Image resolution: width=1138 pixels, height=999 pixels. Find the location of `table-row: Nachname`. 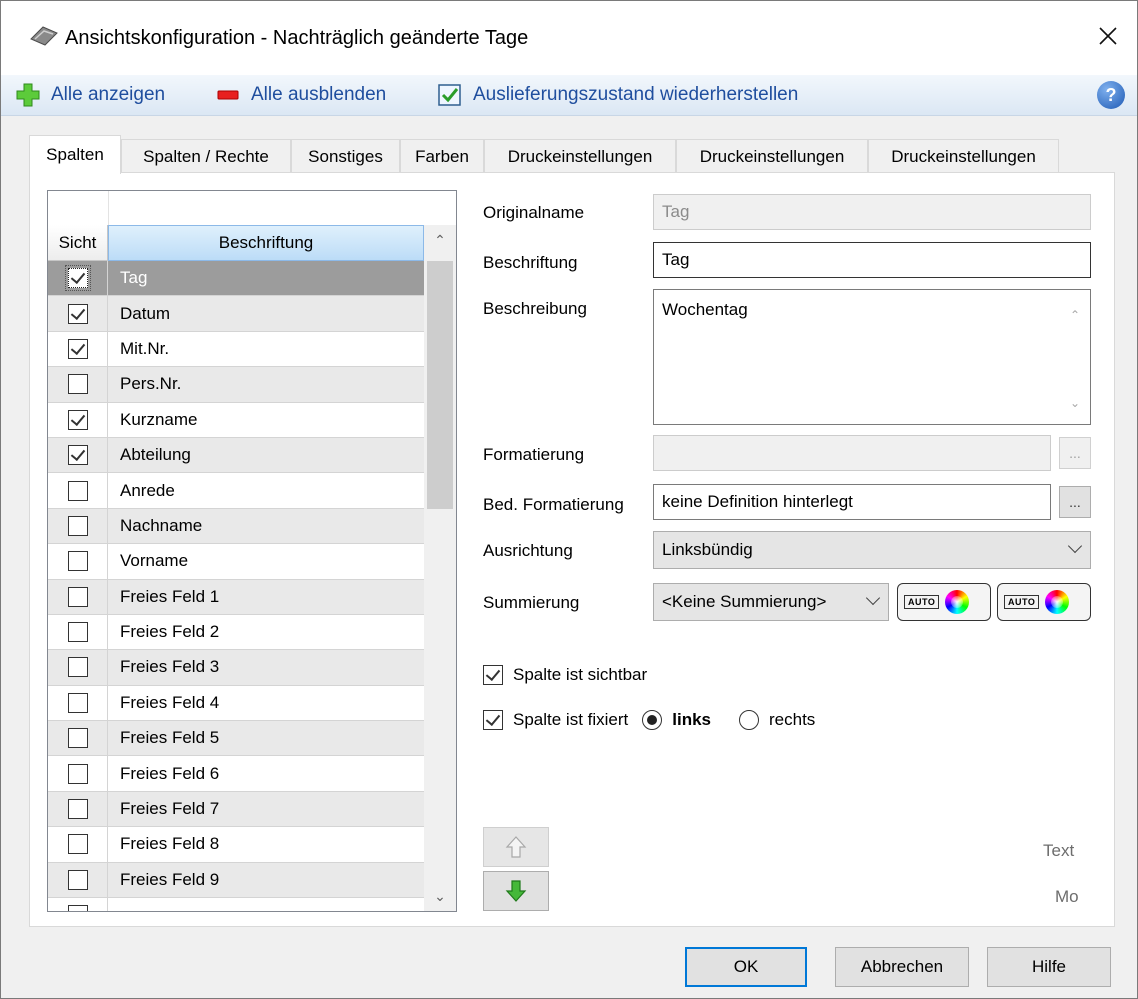

table-row: Nachname is located at coordinates (236, 526).